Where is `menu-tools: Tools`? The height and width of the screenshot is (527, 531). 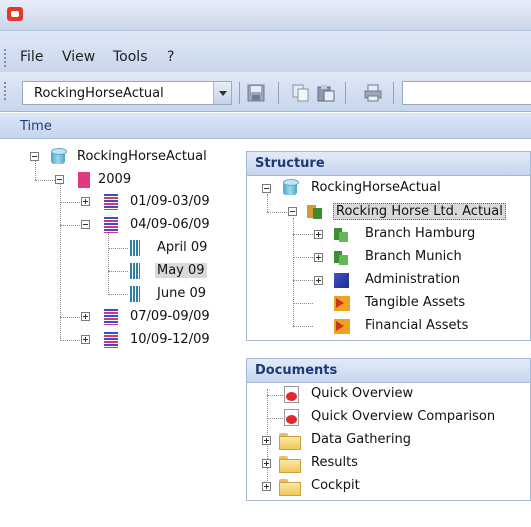
menu-tools: Tools is located at coordinates (130, 57).